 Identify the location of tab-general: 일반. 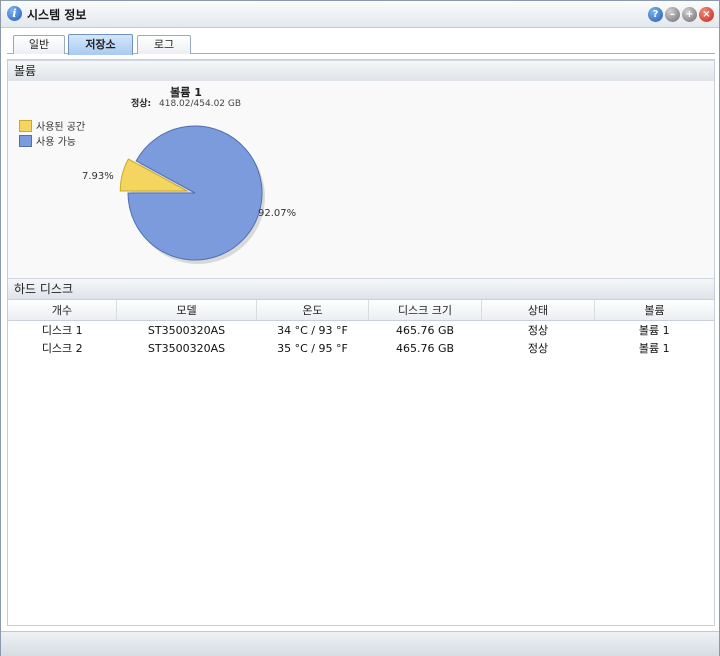
(39, 44).